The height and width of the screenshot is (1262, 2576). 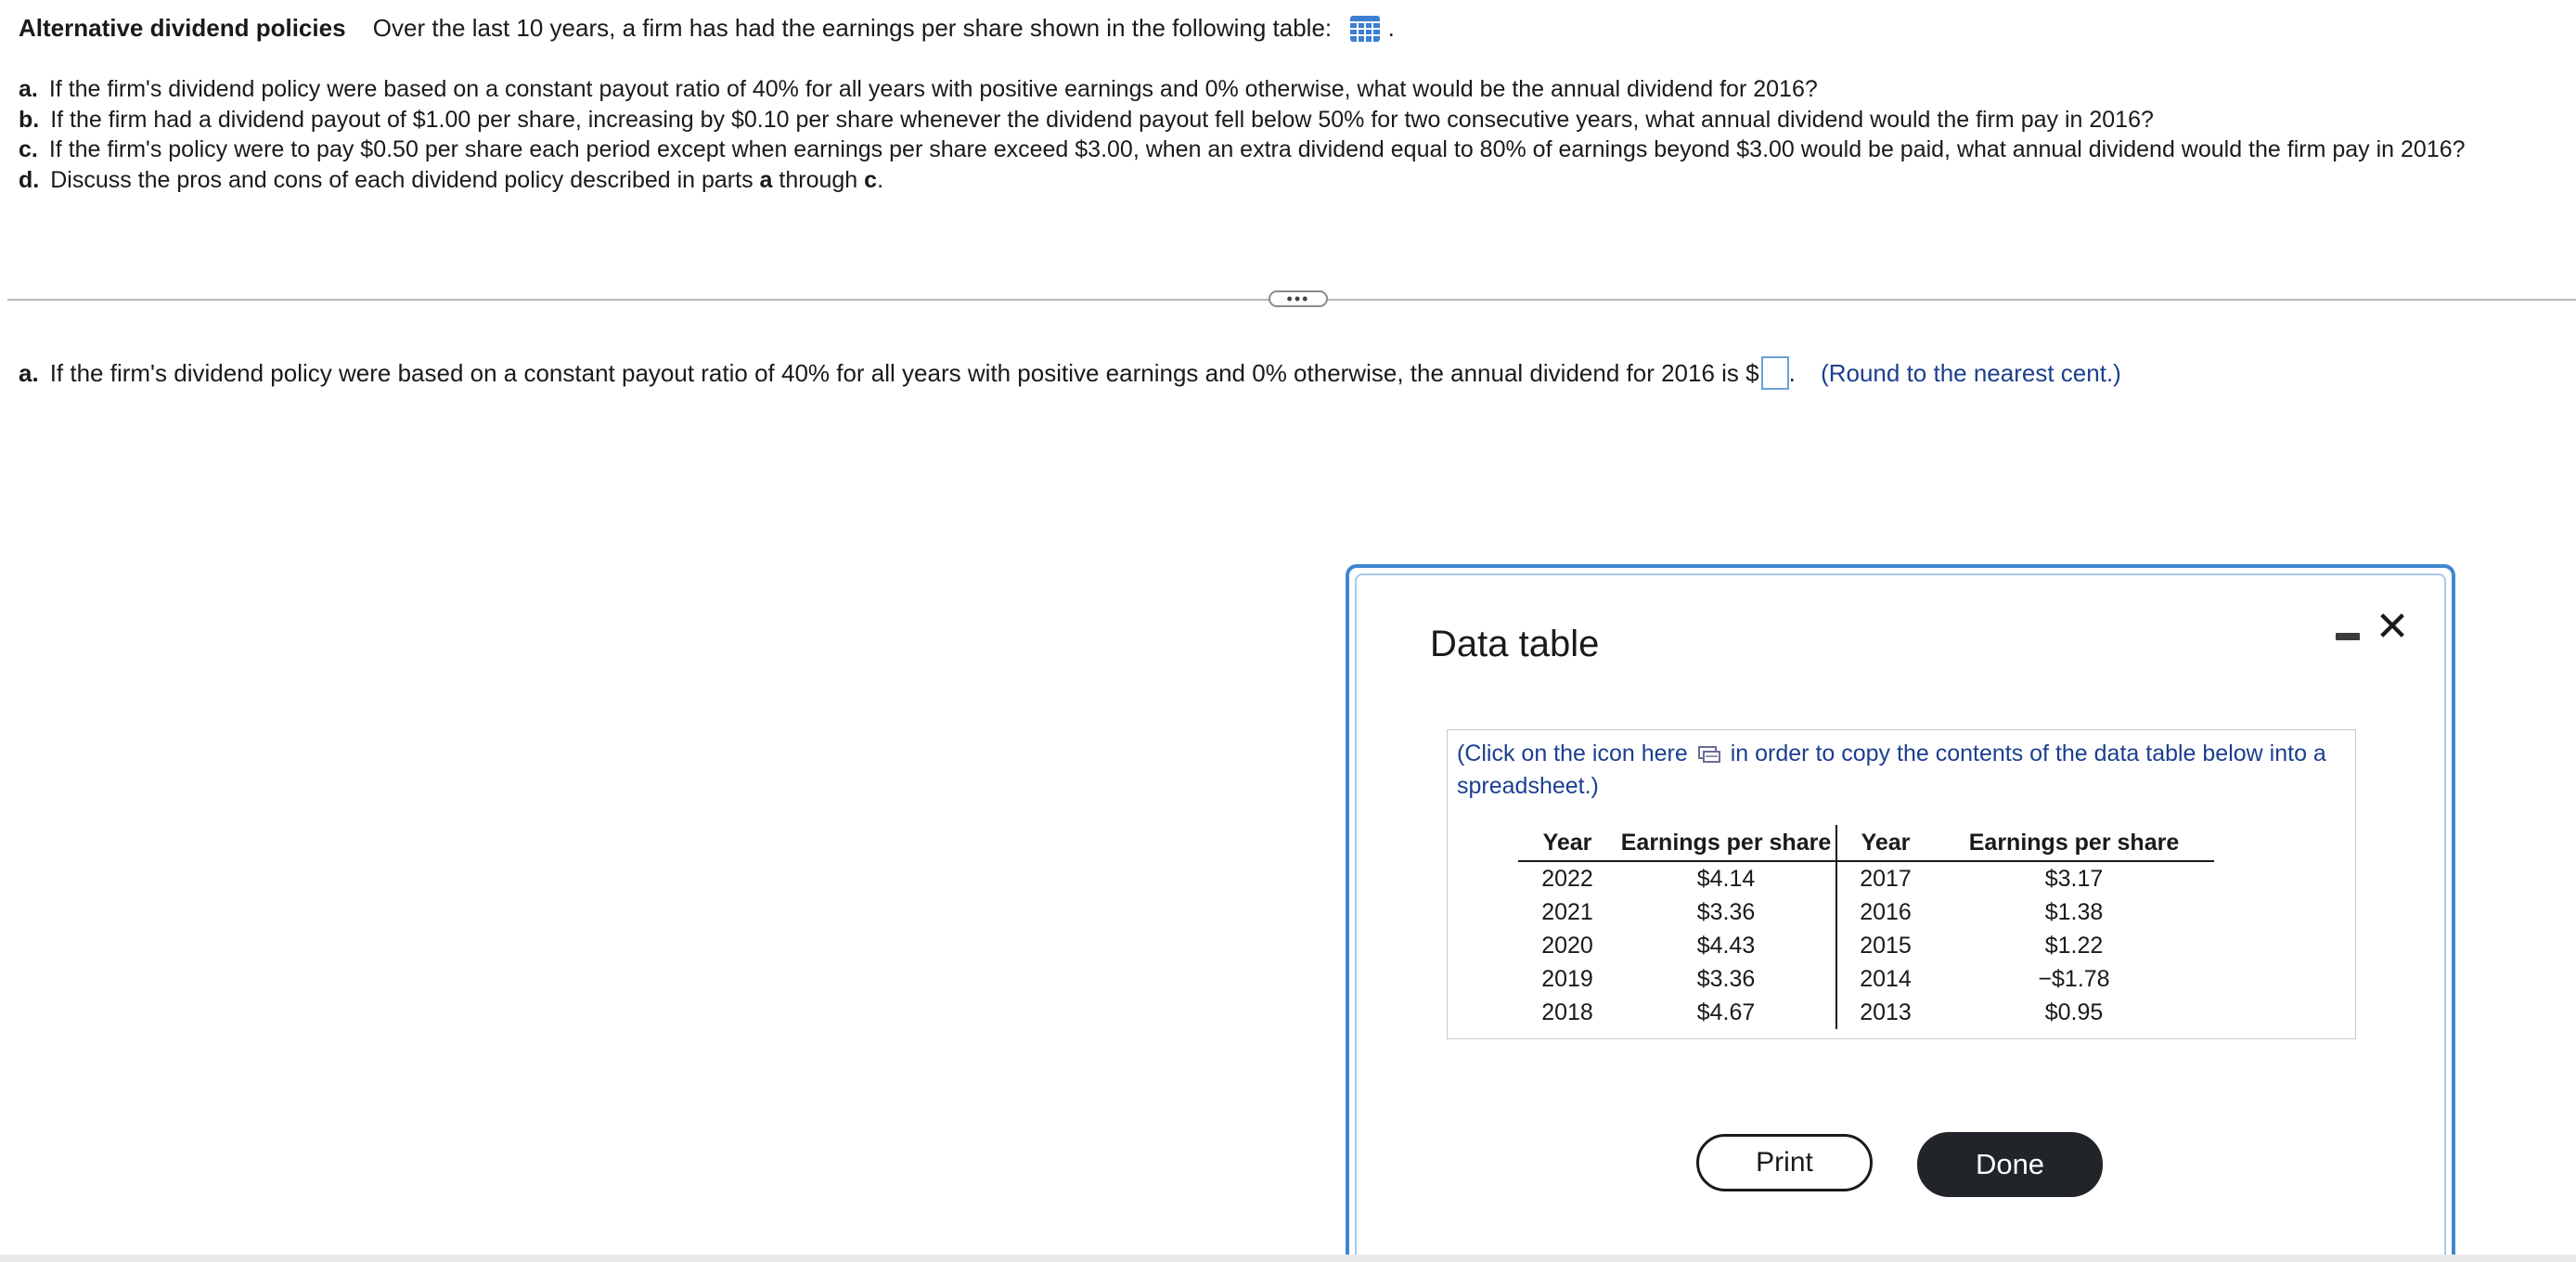 I want to click on eps-cell: $3.17, so click(x=2074, y=879).